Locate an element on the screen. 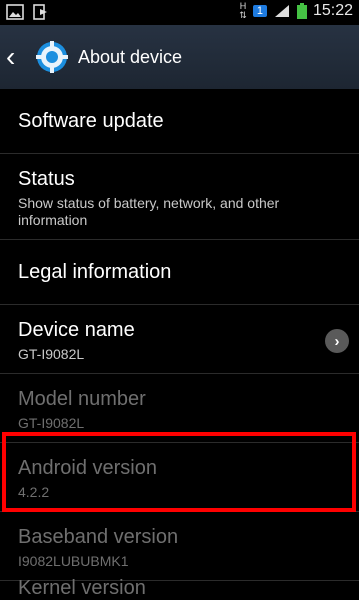  list-item-title: Baseband version is located at coordinates (98, 537).